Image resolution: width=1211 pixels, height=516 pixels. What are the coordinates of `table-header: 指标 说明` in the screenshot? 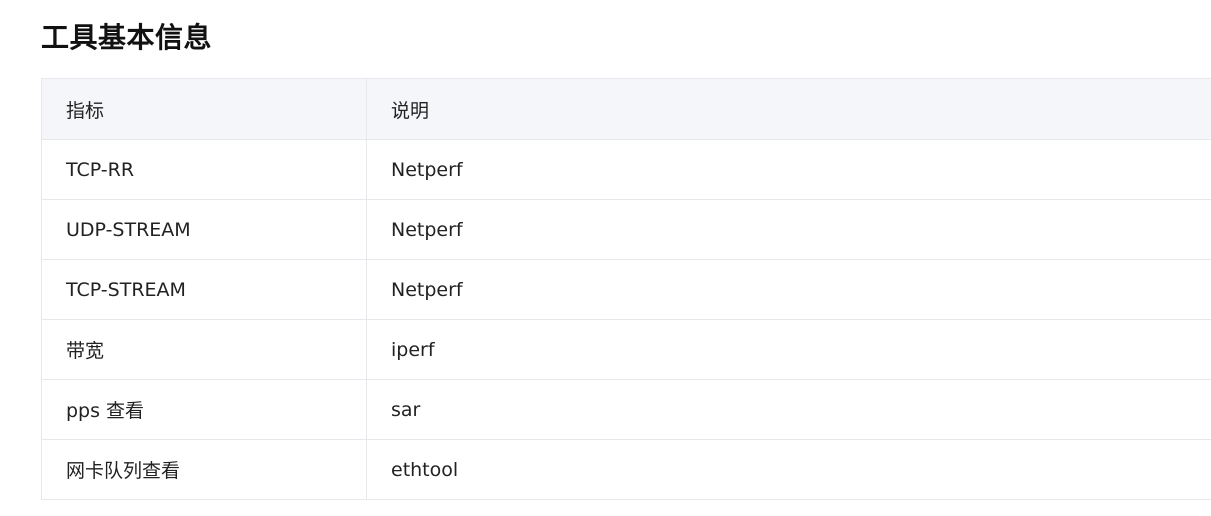 It's located at (626, 109).